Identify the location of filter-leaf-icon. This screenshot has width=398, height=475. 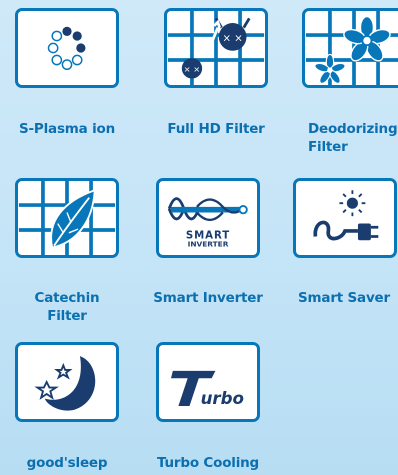
(67, 218).